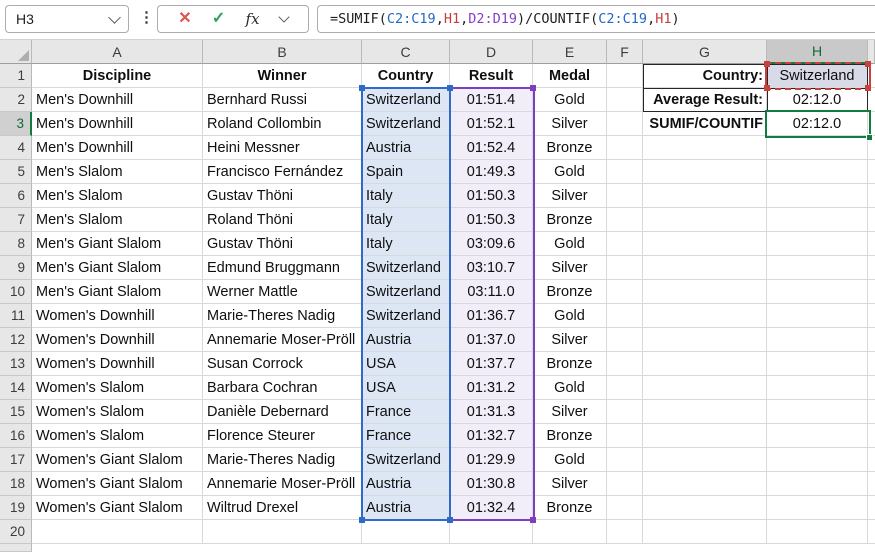  Describe the element at coordinates (570, 244) in the screenshot. I see `cell-E8: Gold` at that location.